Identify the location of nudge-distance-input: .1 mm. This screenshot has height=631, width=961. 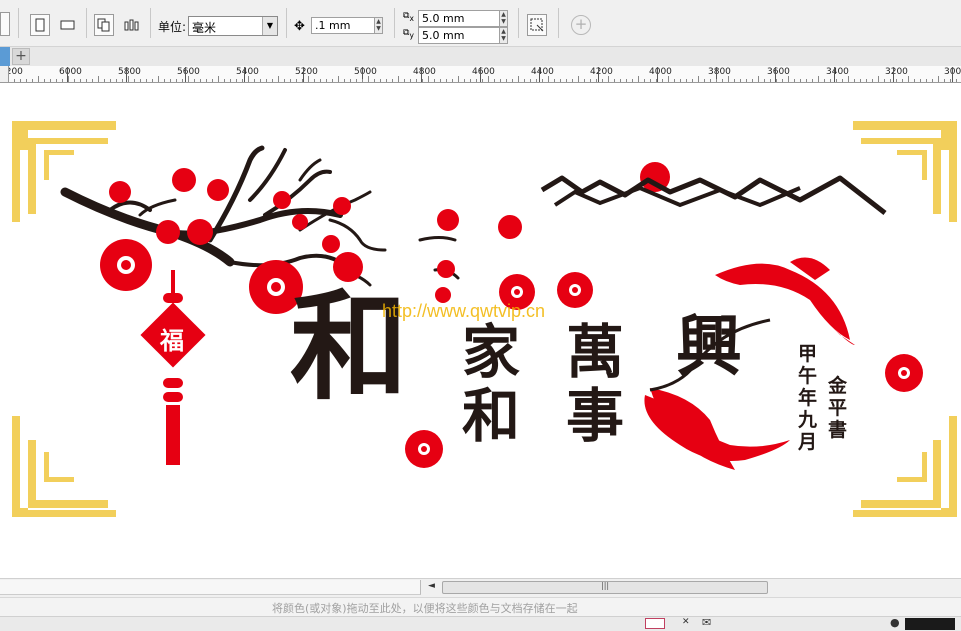
(343, 25).